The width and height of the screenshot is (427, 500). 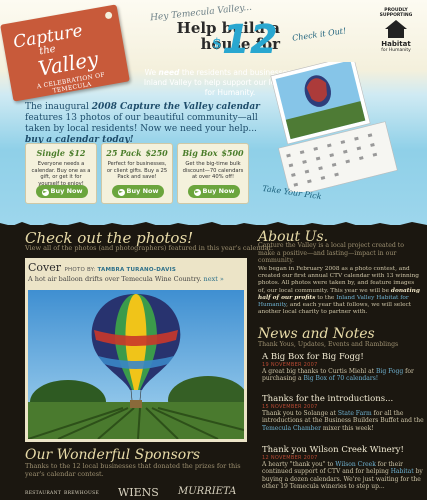 What do you see at coordinates (124, 153) in the screenshot?
I see `package-name: 25 Pack` at bounding box center [124, 153].